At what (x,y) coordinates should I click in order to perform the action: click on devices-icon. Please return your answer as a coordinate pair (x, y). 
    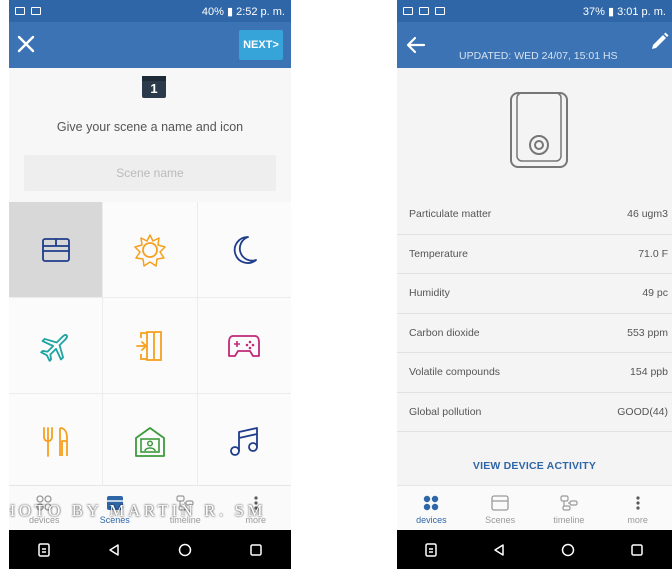
    Looking at the image, I should click on (431, 502).